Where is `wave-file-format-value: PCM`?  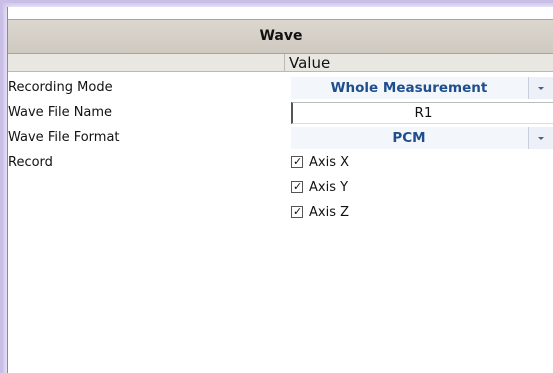 wave-file-format-value: PCM is located at coordinates (409, 138).